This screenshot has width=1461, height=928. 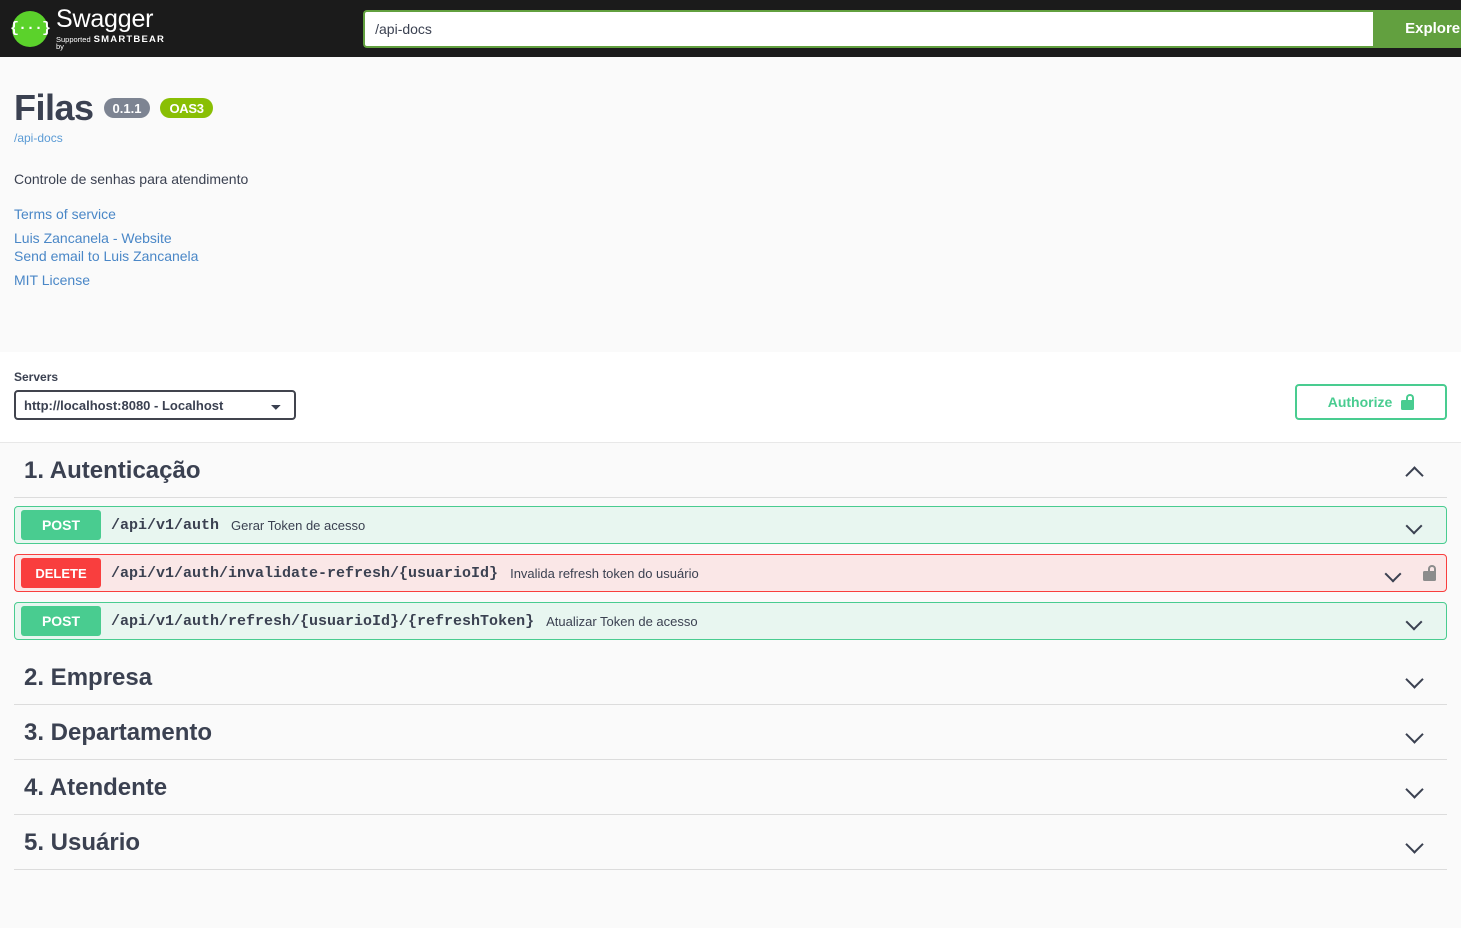 I want to click on tag-title: 2. Empresa, so click(x=88, y=677).